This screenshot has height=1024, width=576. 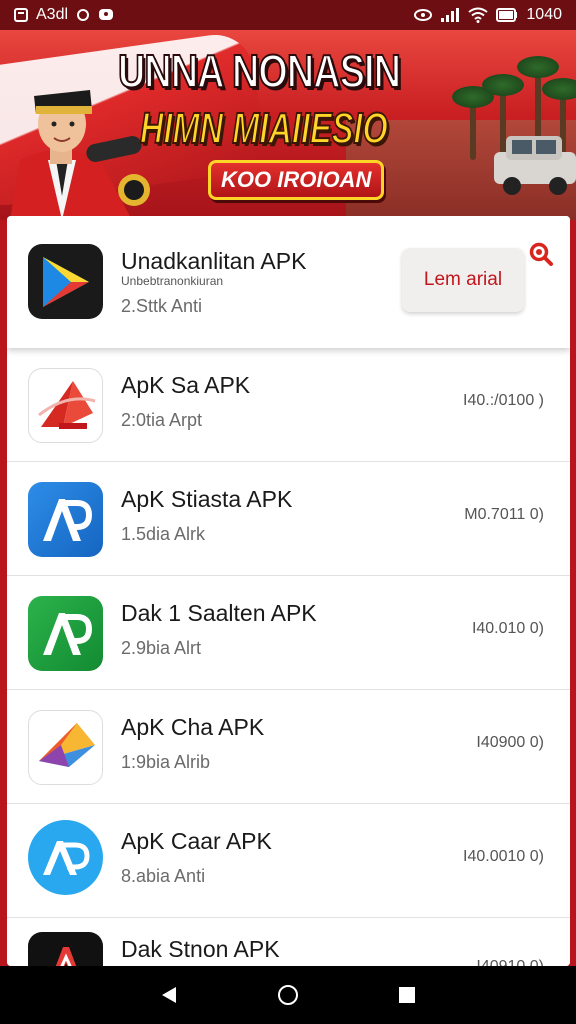 I want to click on banner-title-line1: UNNA NONASIN, so click(x=259, y=71).